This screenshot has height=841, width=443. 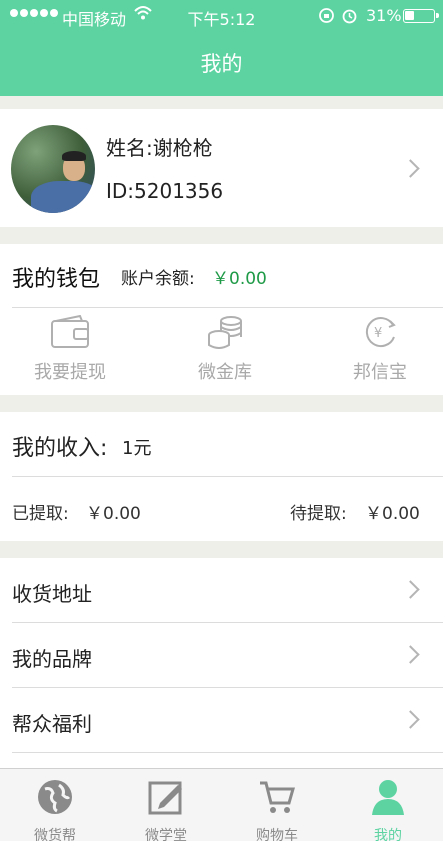 What do you see at coordinates (165, 191) in the screenshot?
I see `profile-id: ID:5201356` at bounding box center [165, 191].